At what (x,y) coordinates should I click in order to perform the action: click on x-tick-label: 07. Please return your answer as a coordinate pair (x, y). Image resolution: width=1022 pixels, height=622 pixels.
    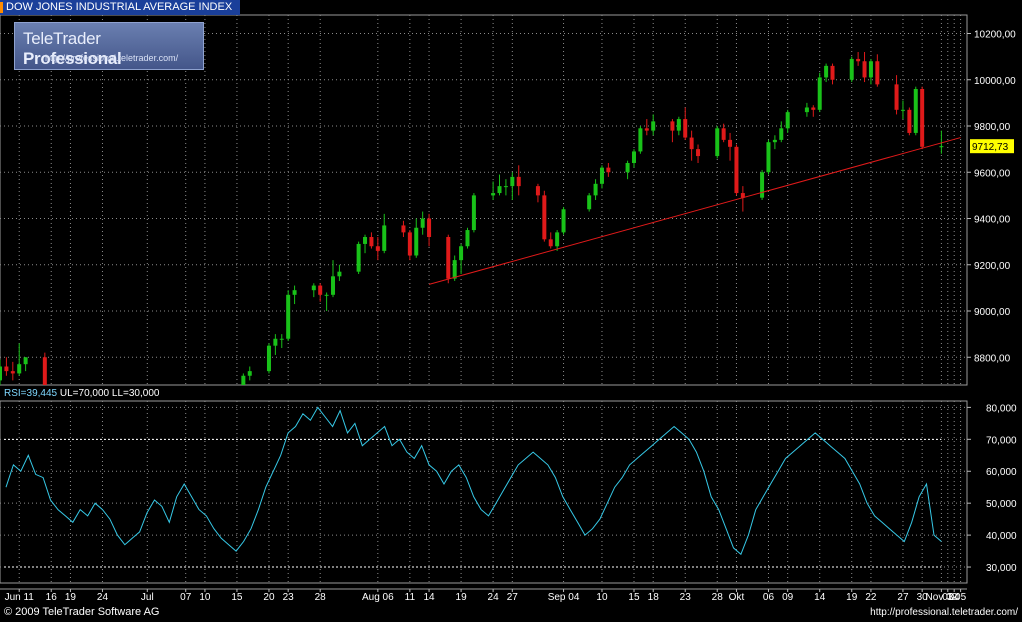
    Looking at the image, I should click on (186, 597).